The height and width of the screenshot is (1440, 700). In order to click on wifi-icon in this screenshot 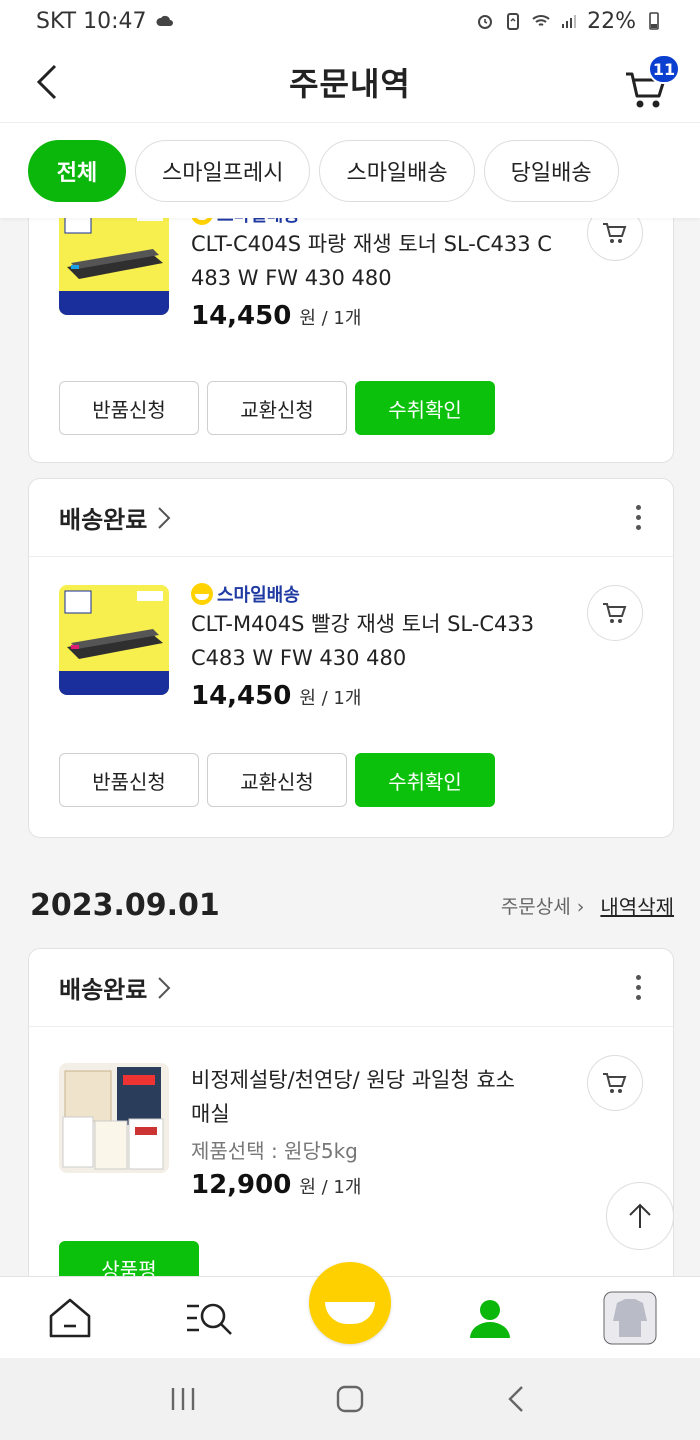, I will do `click(541, 20)`.